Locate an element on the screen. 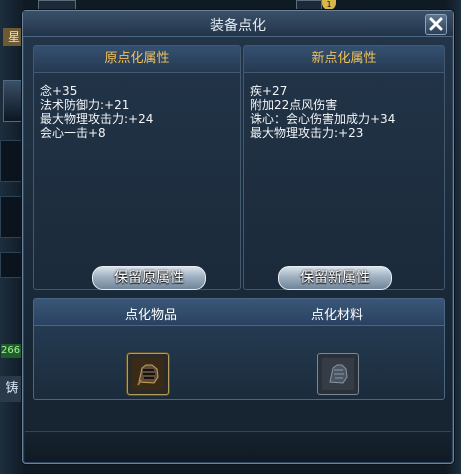 The width and height of the screenshot is (461, 474). new-attributes-header: 新点化属性 is located at coordinates (344, 59).